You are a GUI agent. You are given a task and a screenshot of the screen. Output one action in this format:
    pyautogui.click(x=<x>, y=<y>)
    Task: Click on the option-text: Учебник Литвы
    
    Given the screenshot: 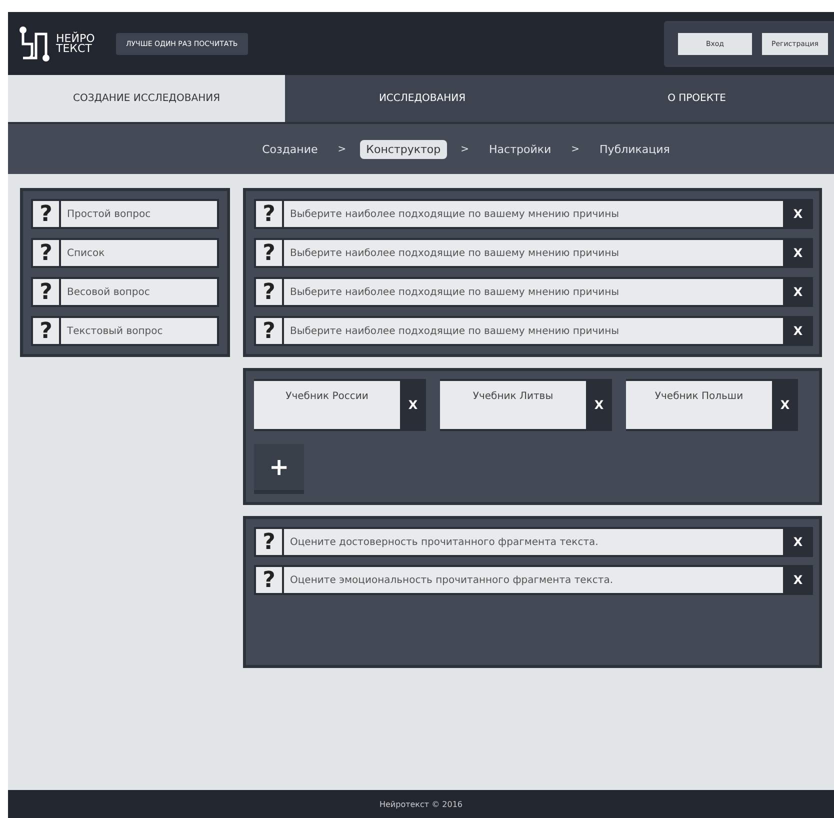 What is the action you would take?
    pyautogui.click(x=513, y=405)
    